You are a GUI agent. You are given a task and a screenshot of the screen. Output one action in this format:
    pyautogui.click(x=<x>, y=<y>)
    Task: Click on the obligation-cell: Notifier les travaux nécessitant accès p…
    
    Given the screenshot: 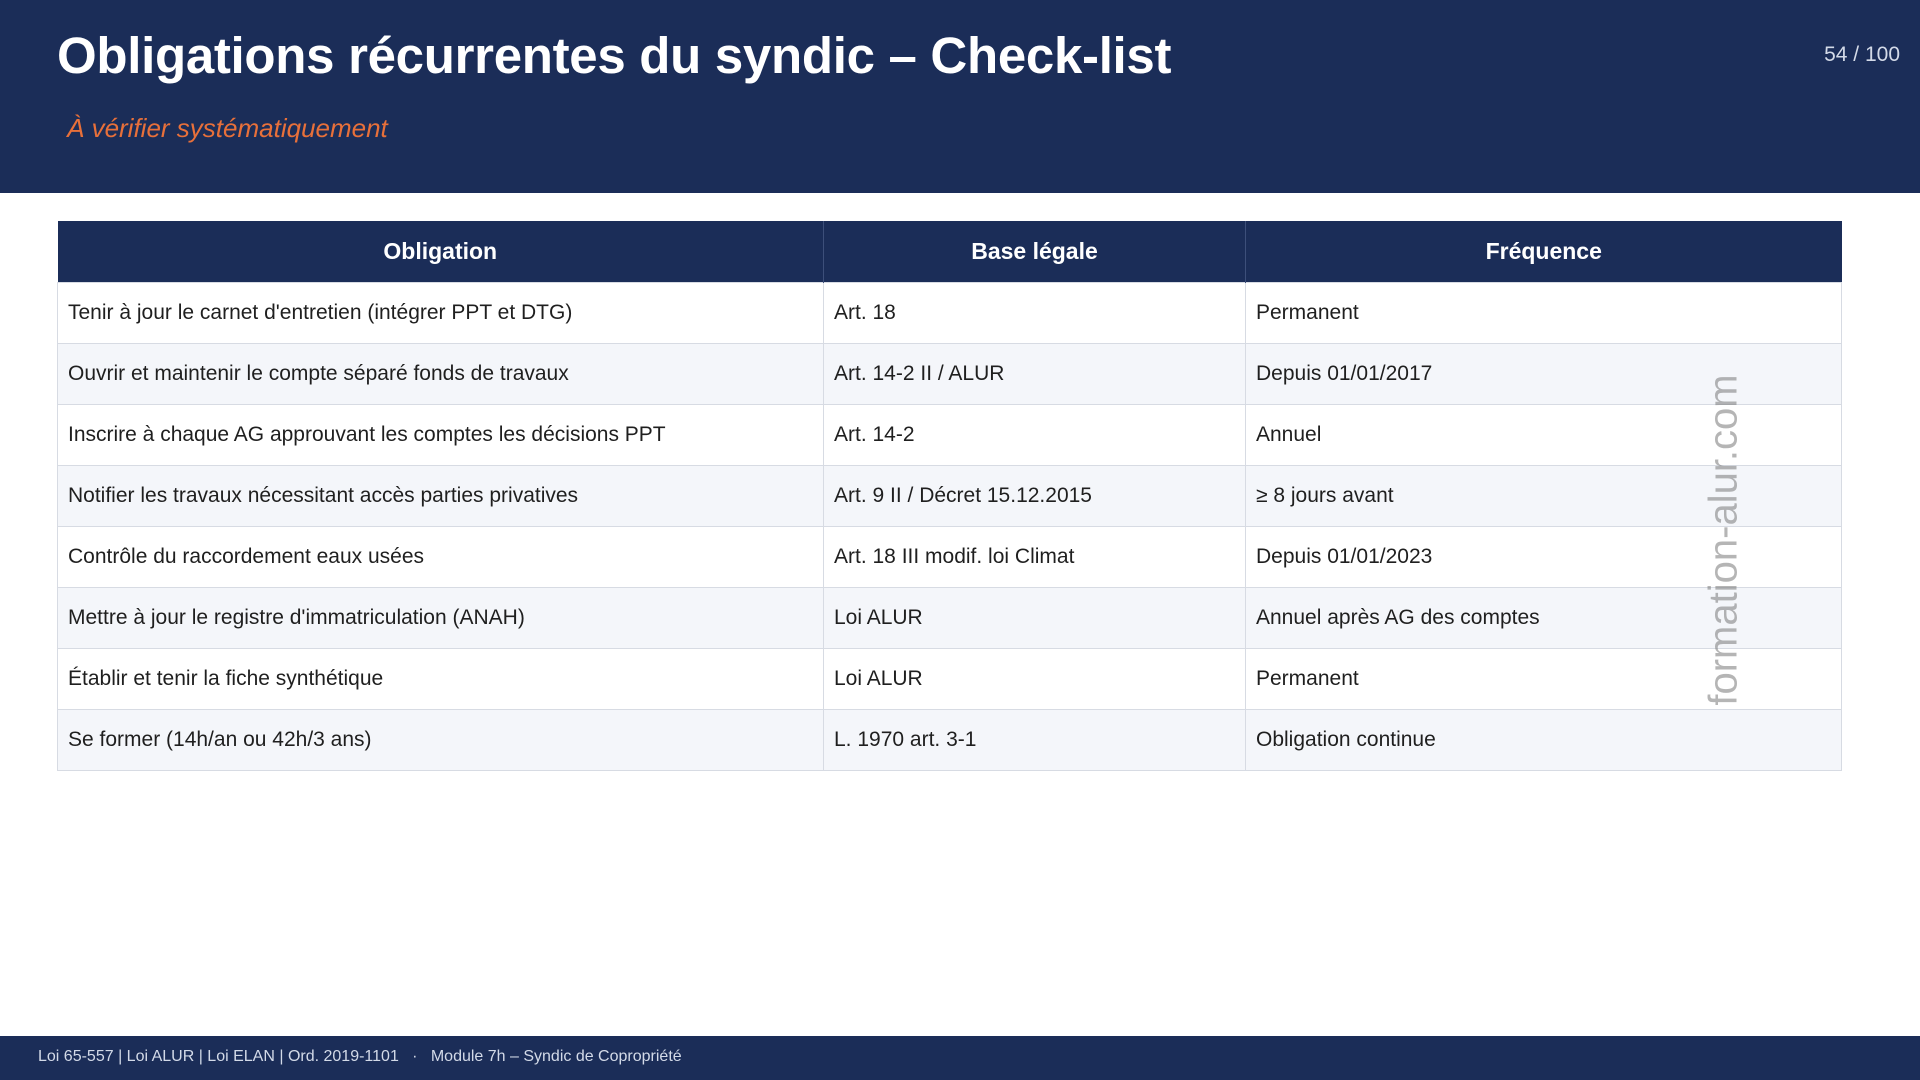 What is the action you would take?
    pyautogui.click(x=440, y=496)
    